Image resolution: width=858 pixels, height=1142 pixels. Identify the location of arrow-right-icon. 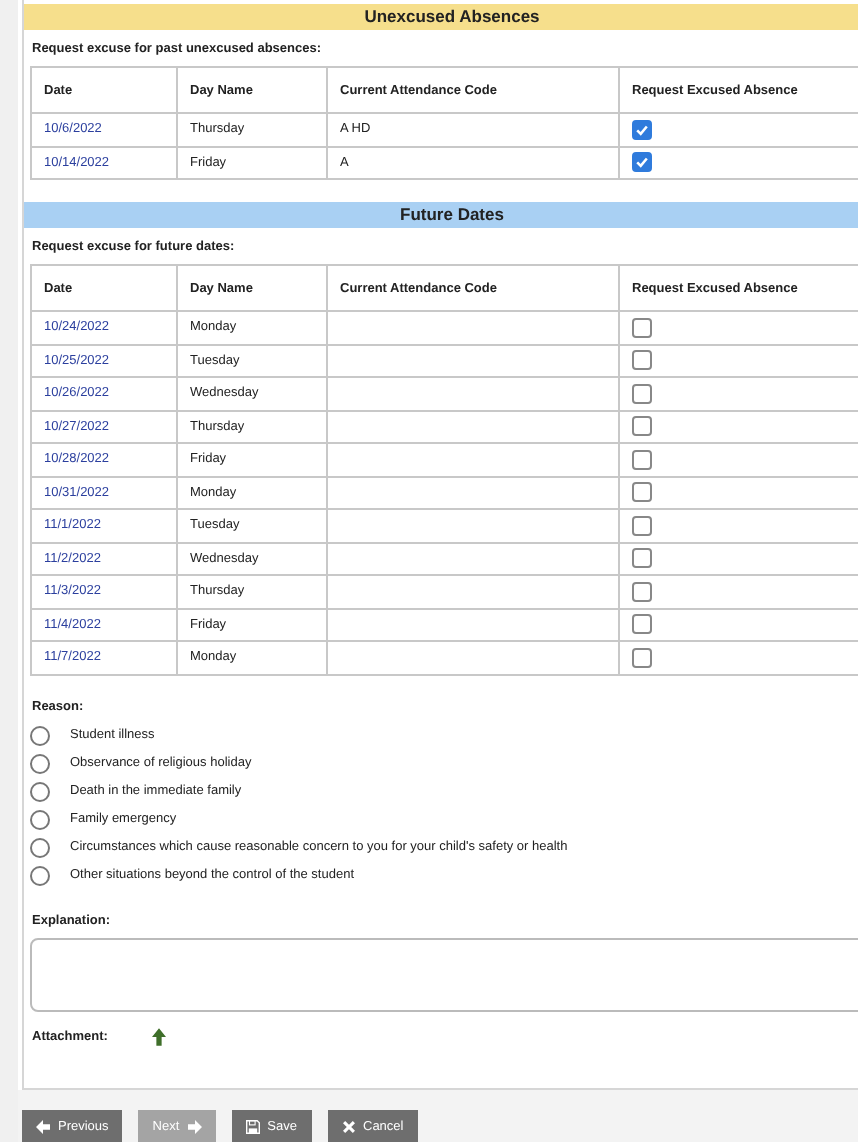
(194, 1126).